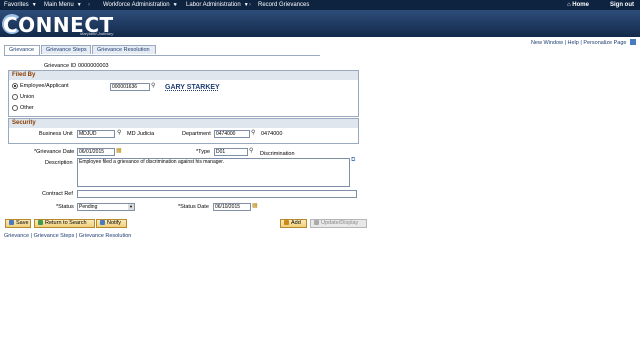 The image size is (640, 360). I want to click on add-button: Add, so click(293, 223).